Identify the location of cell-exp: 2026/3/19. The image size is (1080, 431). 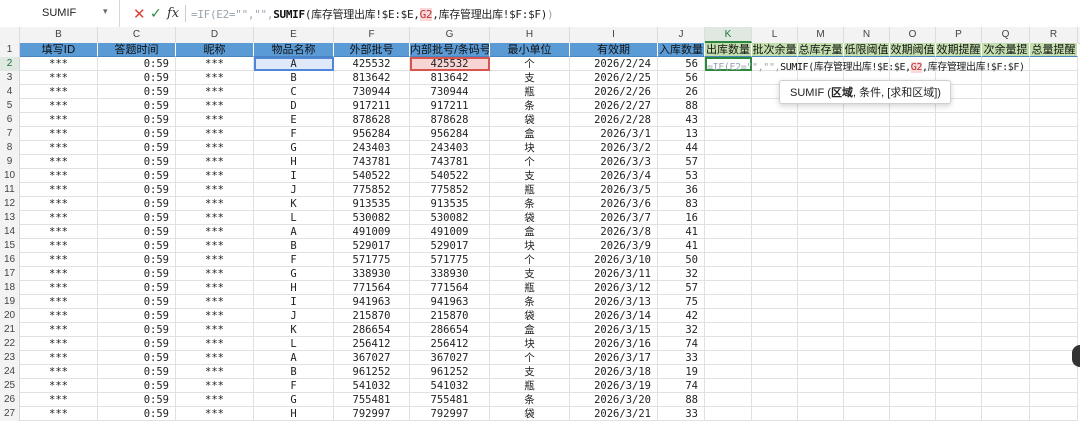
(614, 386).